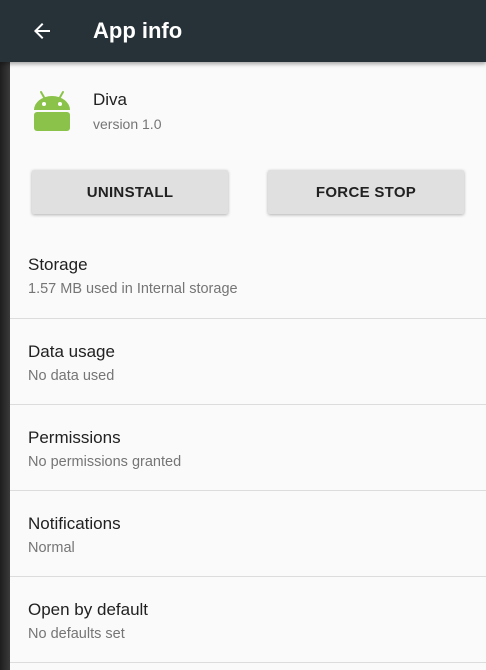 Image resolution: width=486 pixels, height=670 pixels. I want to click on list-item-subtitle: 1.57 MB used in Internal storage, so click(133, 289).